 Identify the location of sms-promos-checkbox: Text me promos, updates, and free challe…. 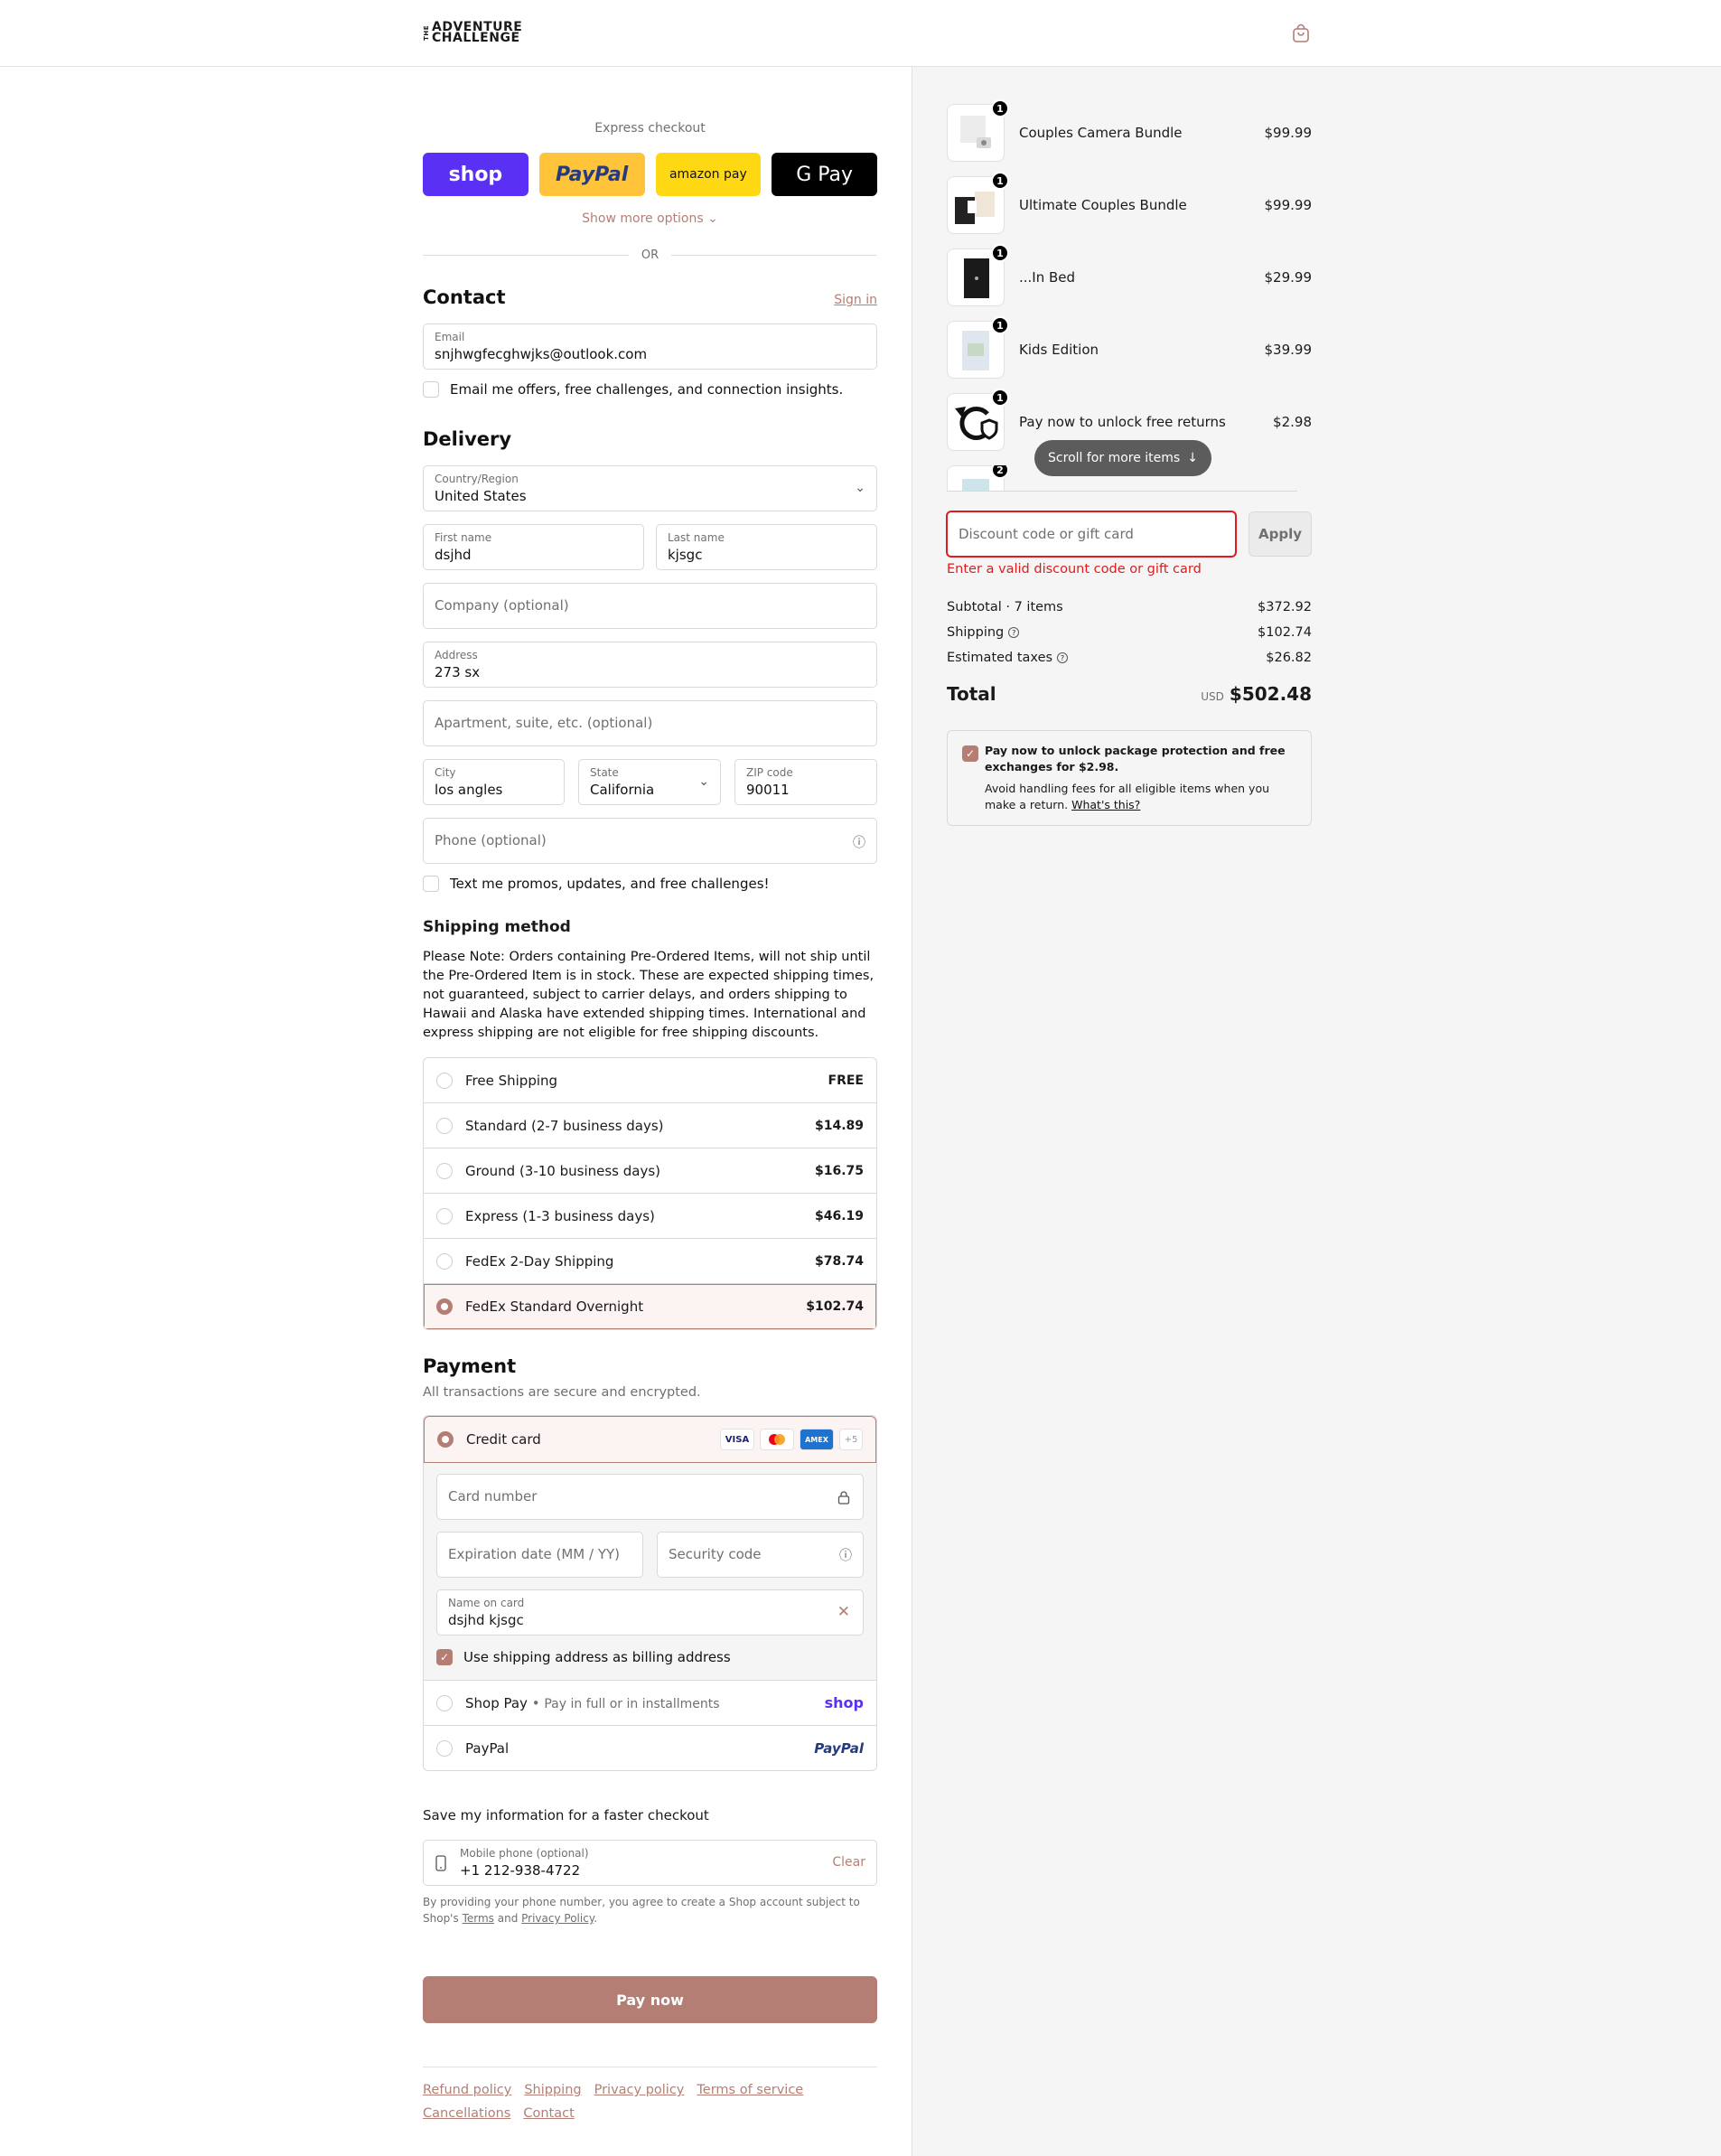
(597, 884).